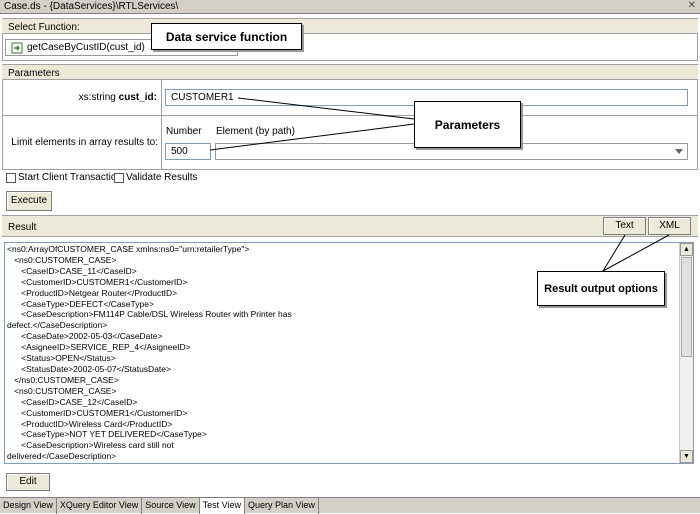 The height and width of the screenshot is (514, 700). Describe the element at coordinates (636, 253) in the screenshot. I see `leader-line-xml` at that location.